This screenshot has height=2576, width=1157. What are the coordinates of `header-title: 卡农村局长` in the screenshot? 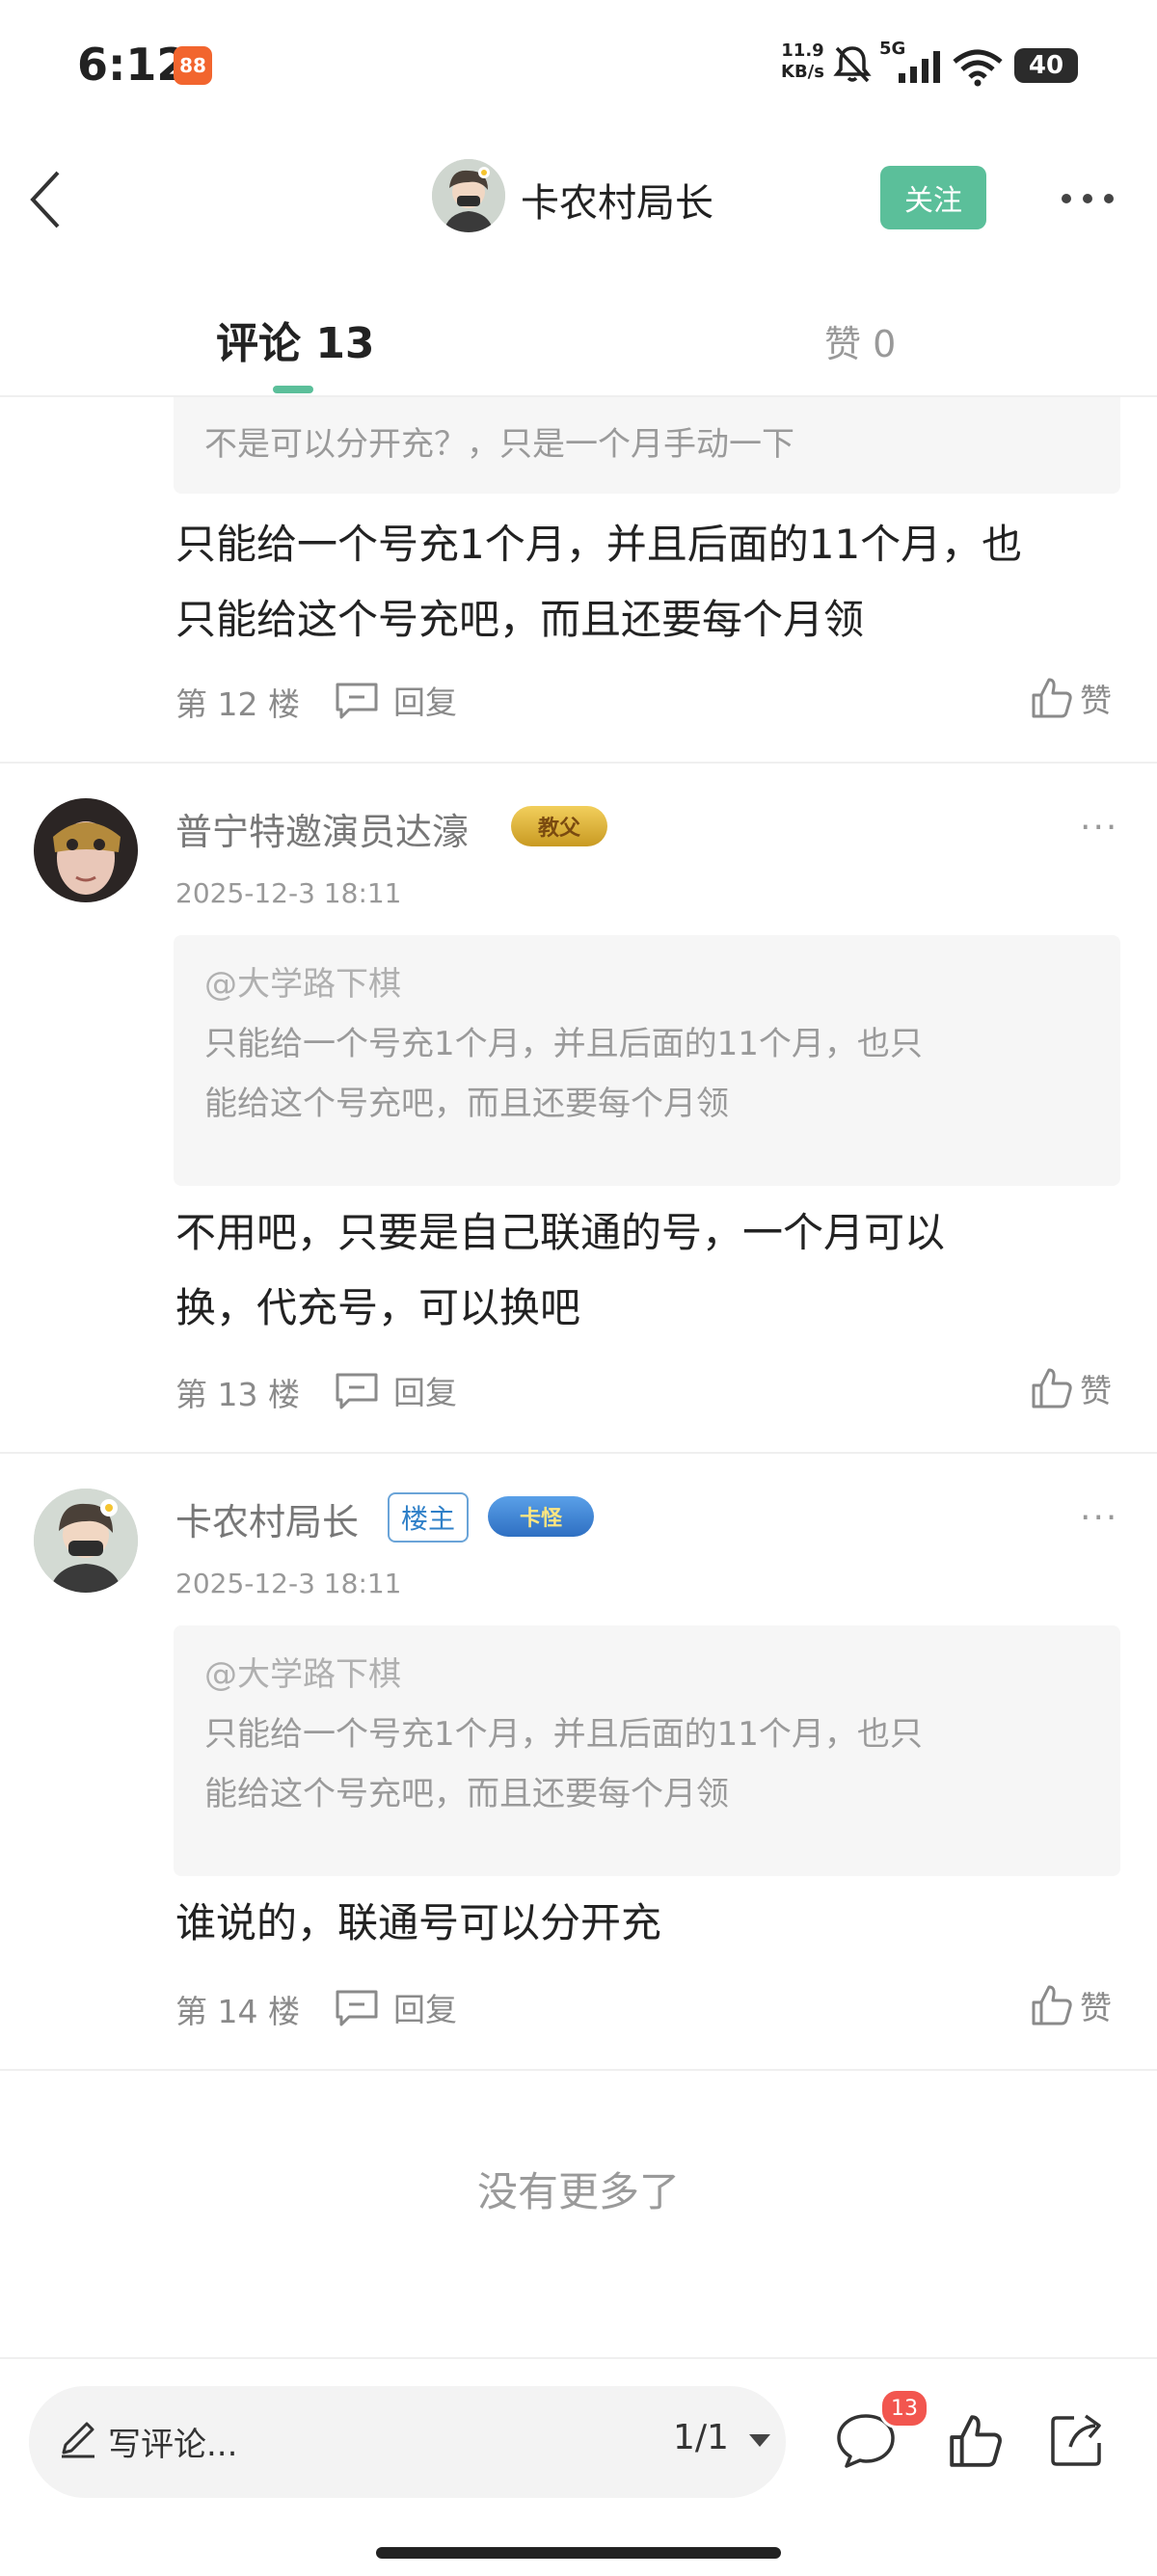 It's located at (617, 204).